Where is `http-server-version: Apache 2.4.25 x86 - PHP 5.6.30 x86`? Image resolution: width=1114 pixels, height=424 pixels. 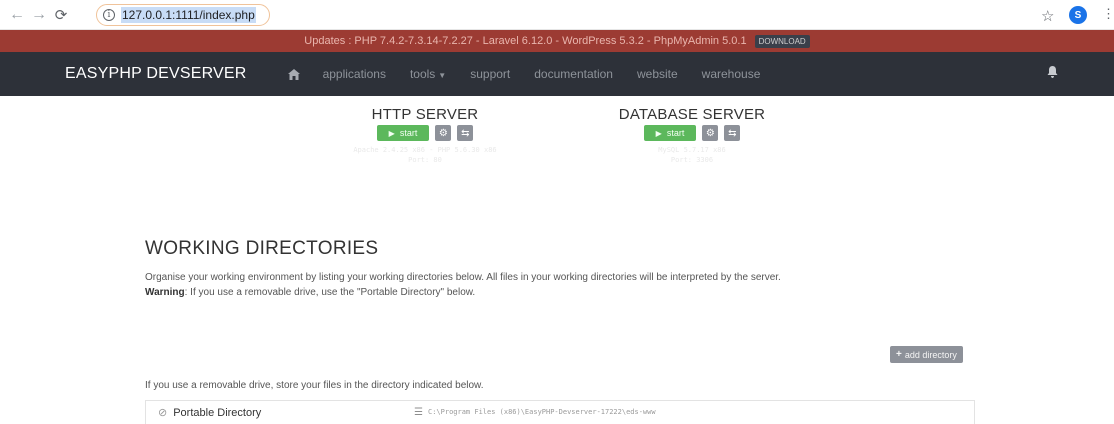 http-server-version: Apache 2.4.25 x86 - PHP 5.6.30 x86 is located at coordinates (425, 150).